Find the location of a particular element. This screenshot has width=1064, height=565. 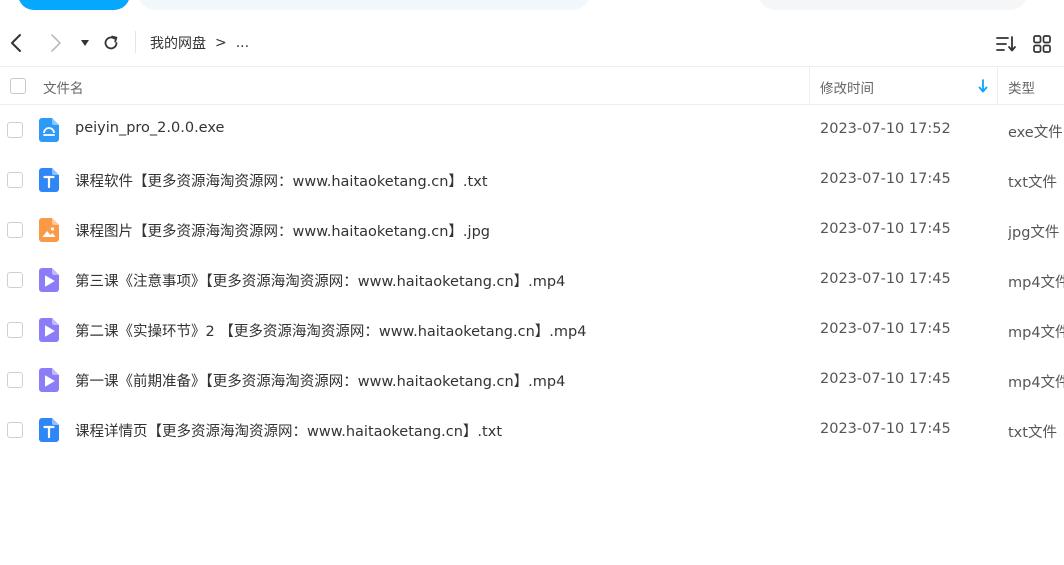

select-all-checkbox is located at coordinates (18, 86).